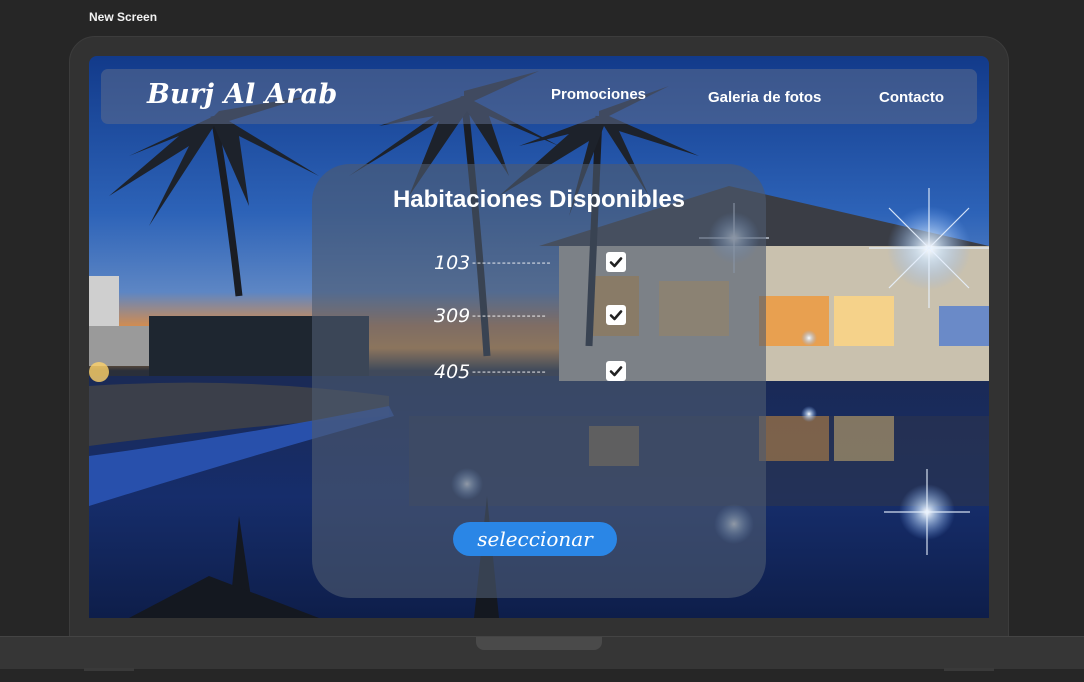  What do you see at coordinates (598, 94) in the screenshot?
I see `nav-link-promociones: Promociones` at bounding box center [598, 94].